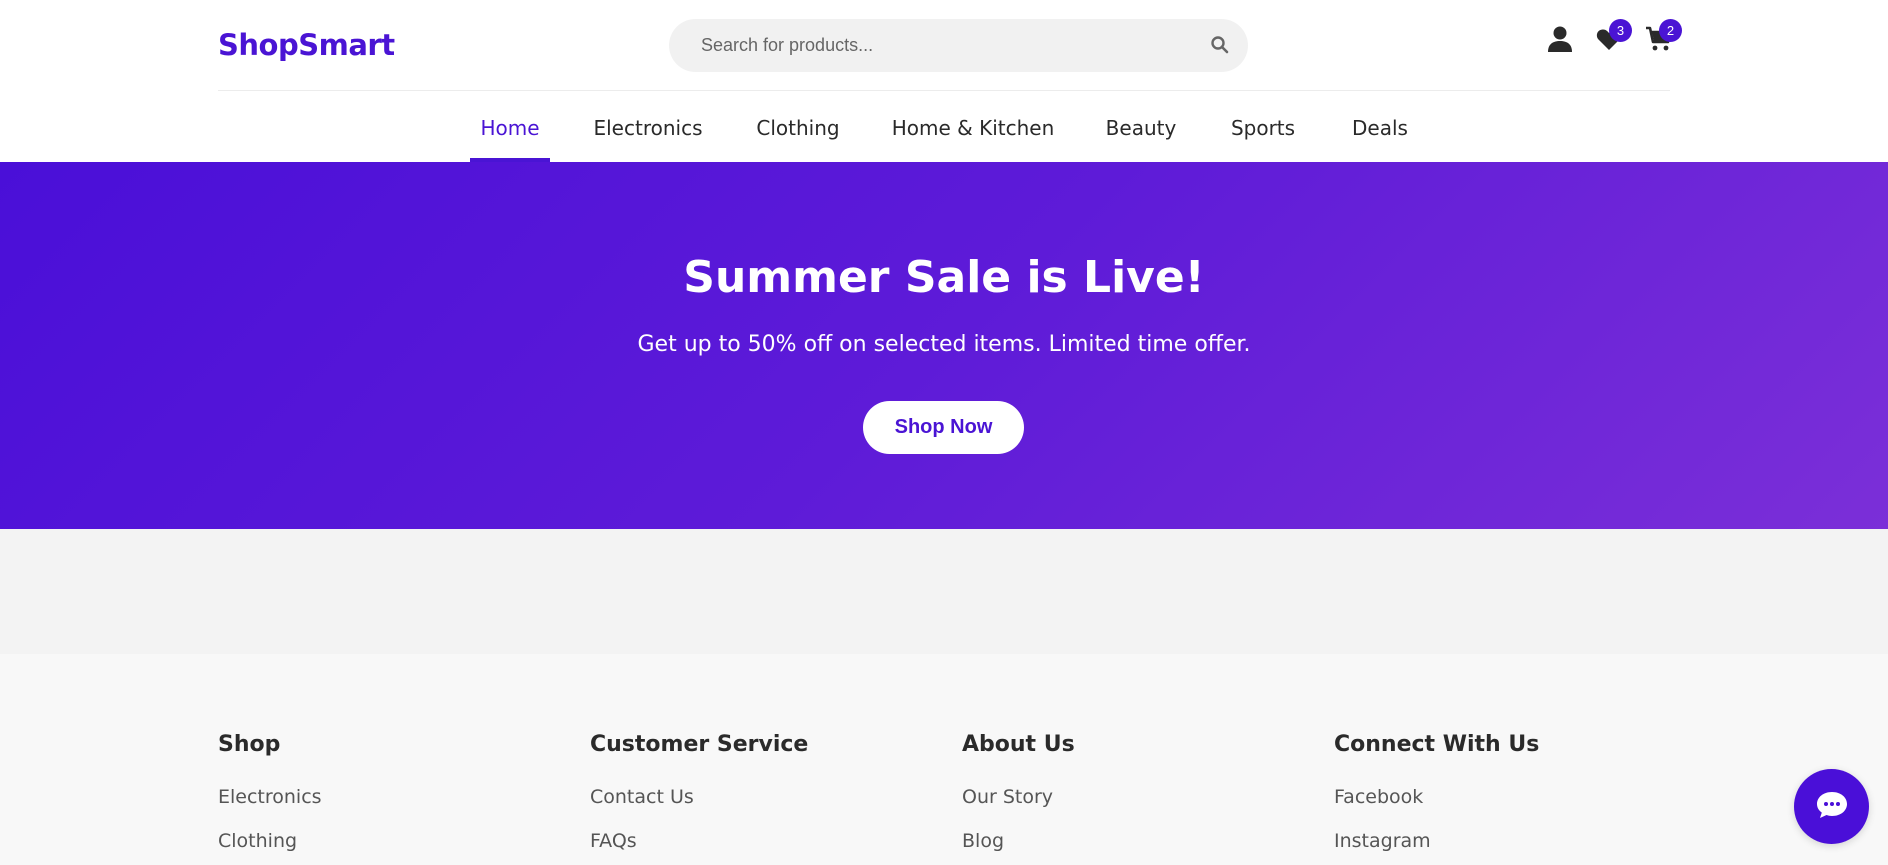 The width and height of the screenshot is (1888, 865). I want to click on footer-column-shop: Shop Electronics Clothing, so click(398, 792).